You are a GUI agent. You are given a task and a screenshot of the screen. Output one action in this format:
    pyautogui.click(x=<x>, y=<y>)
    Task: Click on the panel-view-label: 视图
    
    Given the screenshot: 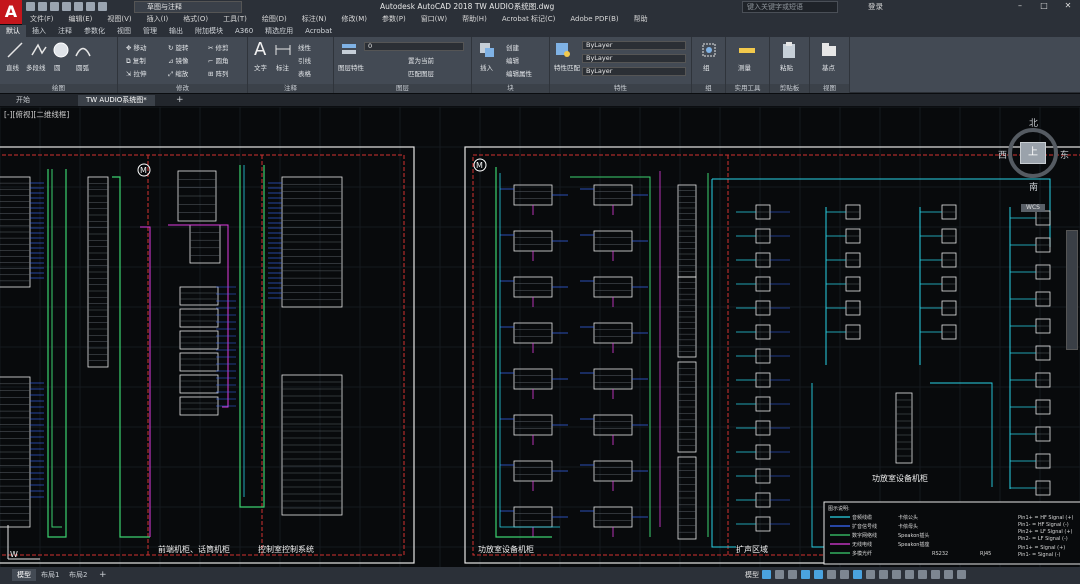 What is the action you would take?
    pyautogui.click(x=829, y=88)
    